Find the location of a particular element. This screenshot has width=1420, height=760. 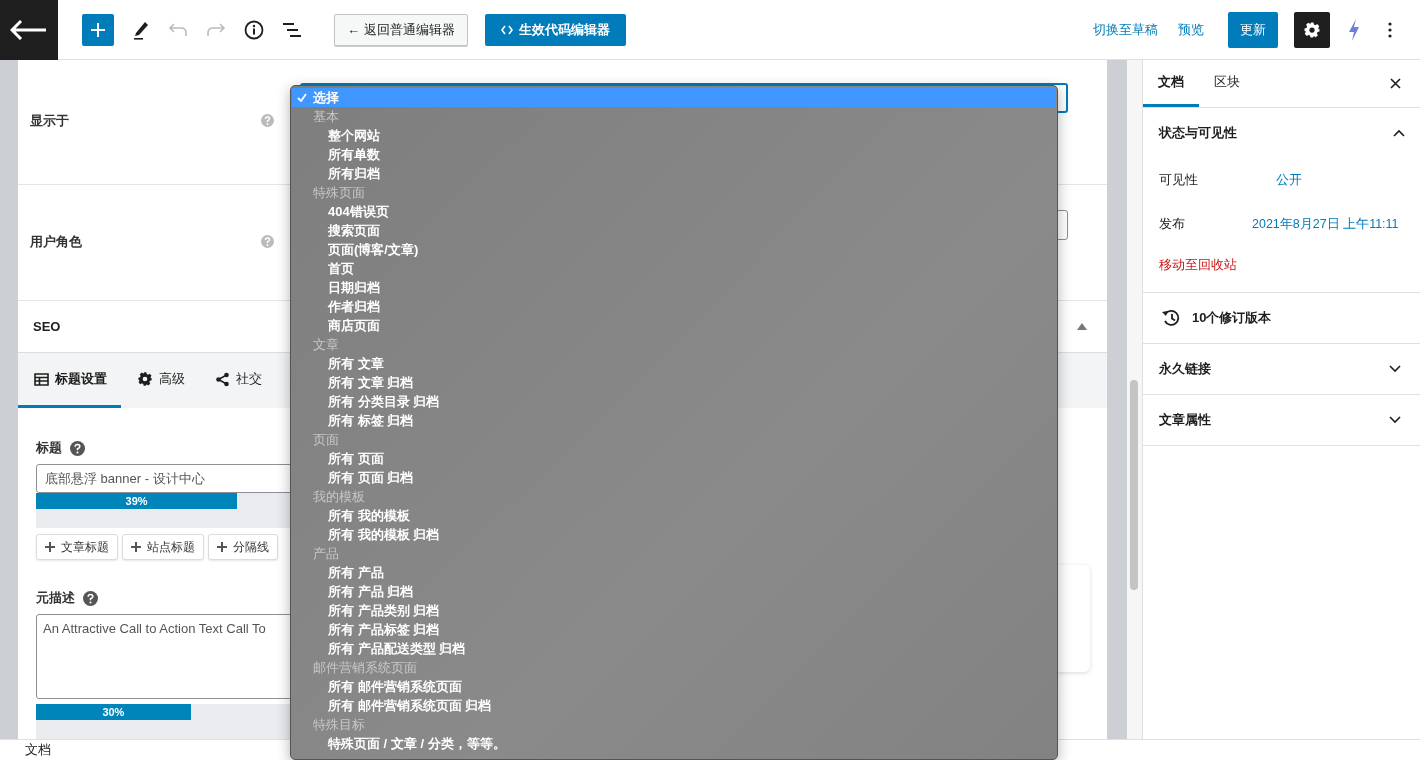

meter-reading: 39% is located at coordinates (136, 501).